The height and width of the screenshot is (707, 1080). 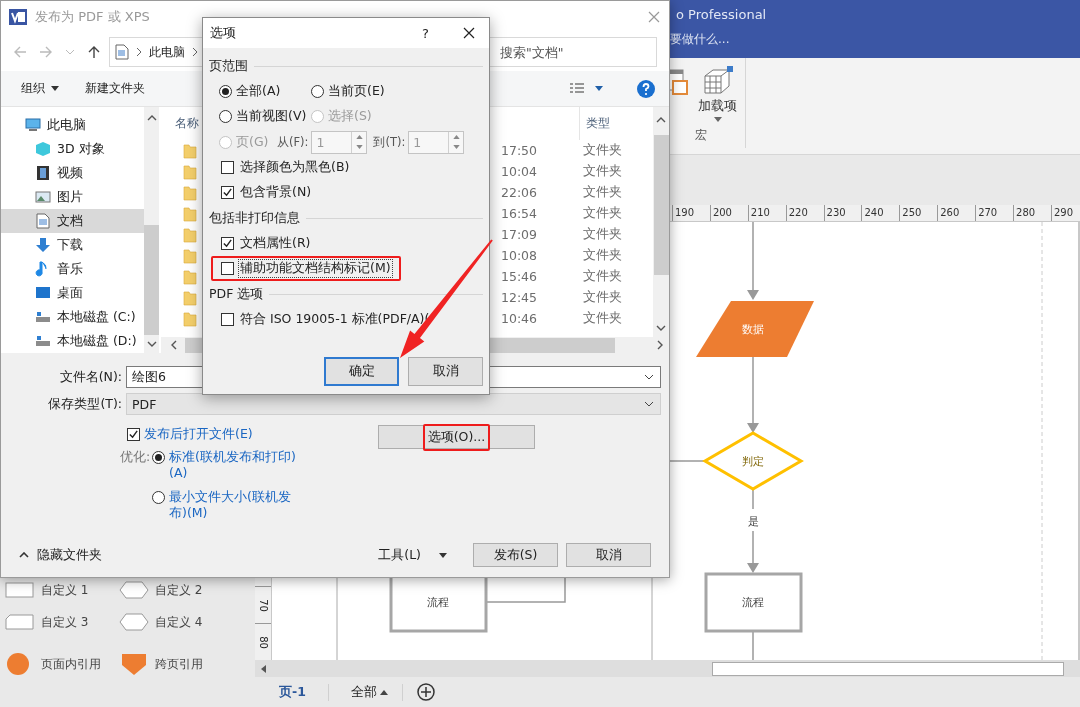 I want to click on ruler-label: 190, so click(x=691, y=213).